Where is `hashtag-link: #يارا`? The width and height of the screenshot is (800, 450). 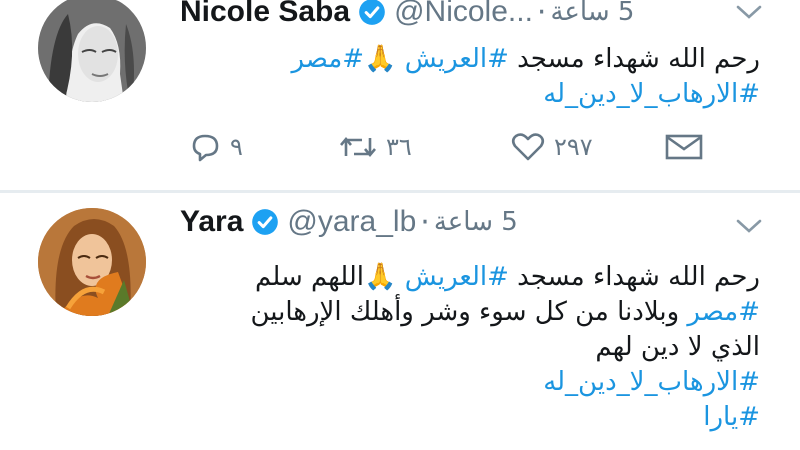
hashtag-link: #يارا is located at coordinates (731, 417).